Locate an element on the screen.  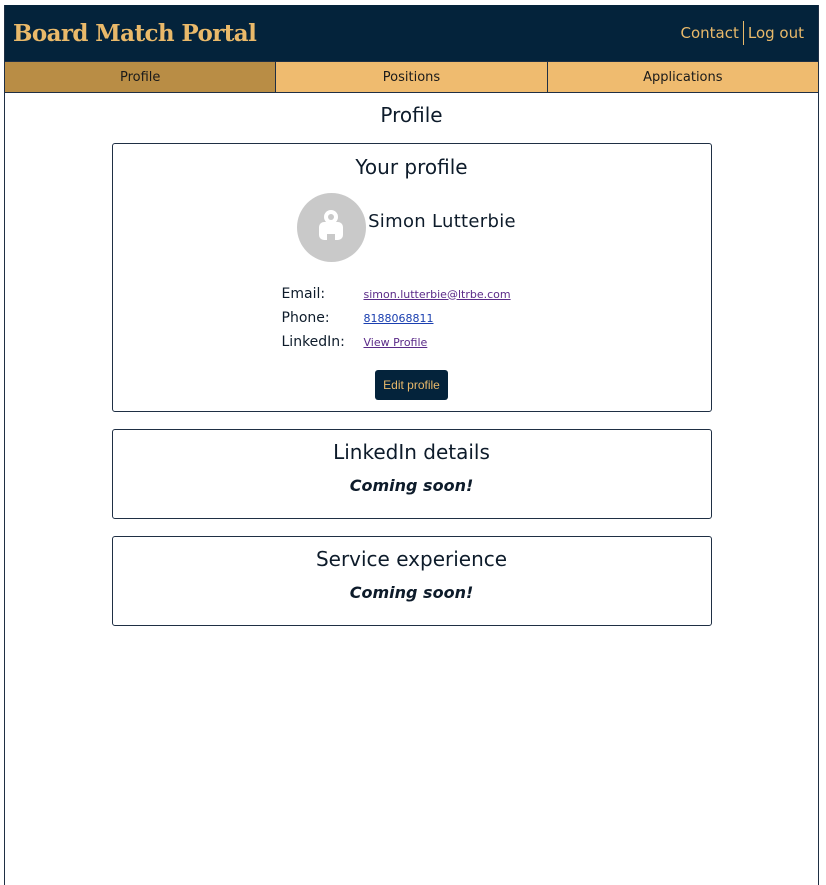
top-header: Board Match Portal Contact Log out is located at coordinates (411, 33).